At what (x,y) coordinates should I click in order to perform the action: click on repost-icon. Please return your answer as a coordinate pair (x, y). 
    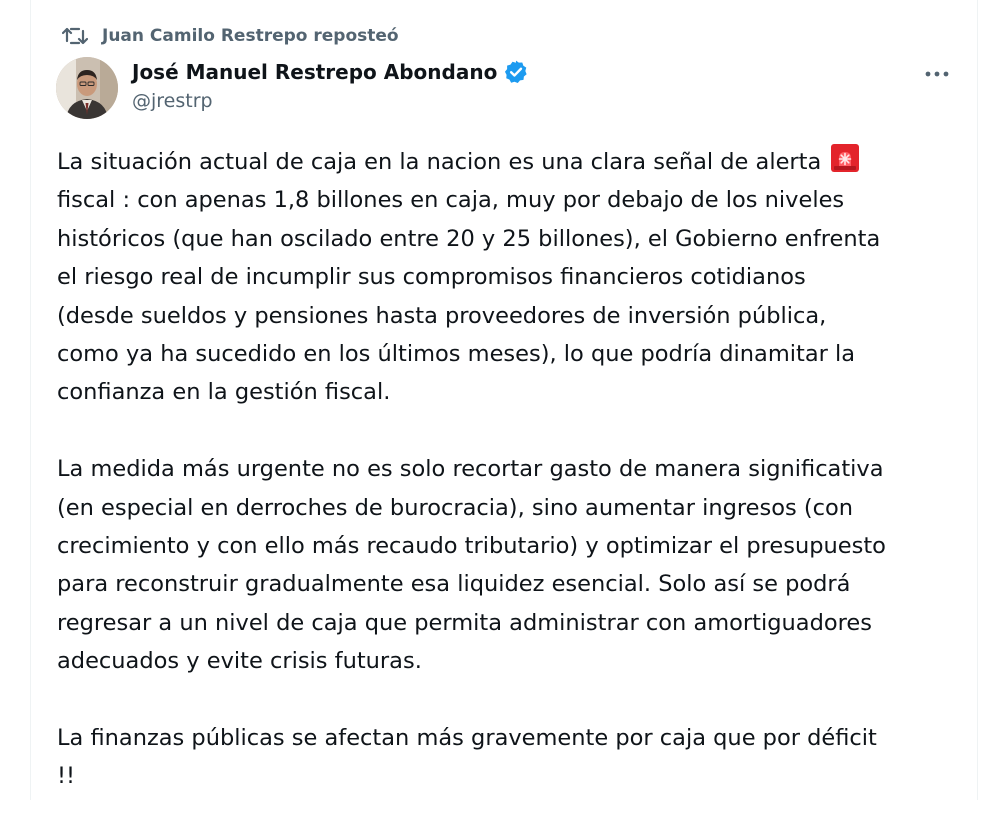
    Looking at the image, I should click on (77, 36).